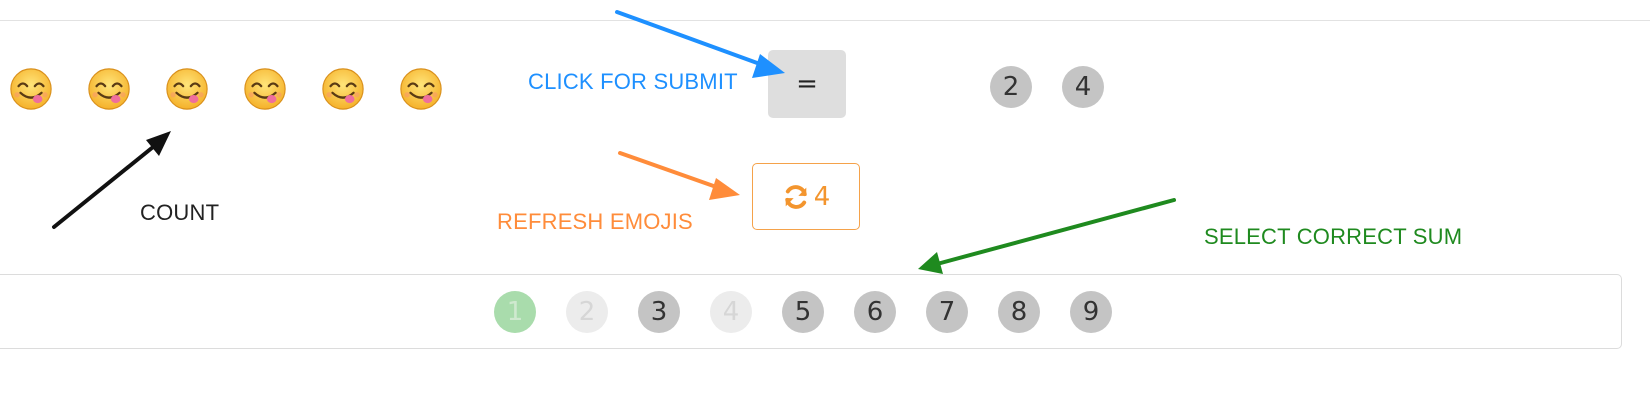 The image size is (1650, 407). Describe the element at coordinates (180, 212) in the screenshot. I see `annotation-count: COUNT` at that location.